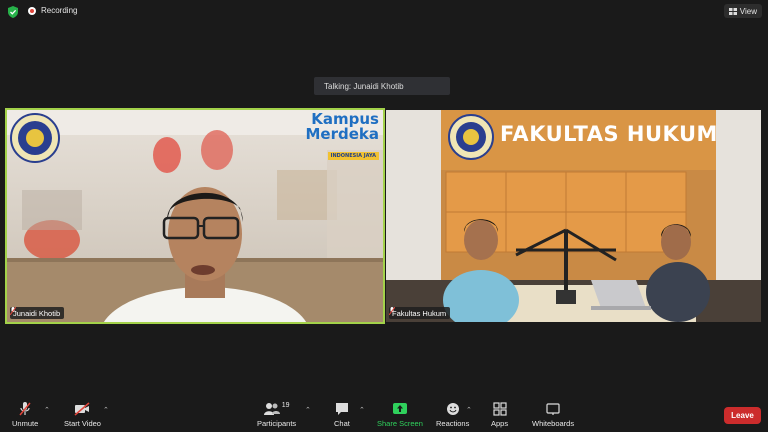 The height and width of the screenshot is (432, 768). Describe the element at coordinates (420, 313) in the screenshot. I see `participant-name-label: Fakultas Hukum` at that location.